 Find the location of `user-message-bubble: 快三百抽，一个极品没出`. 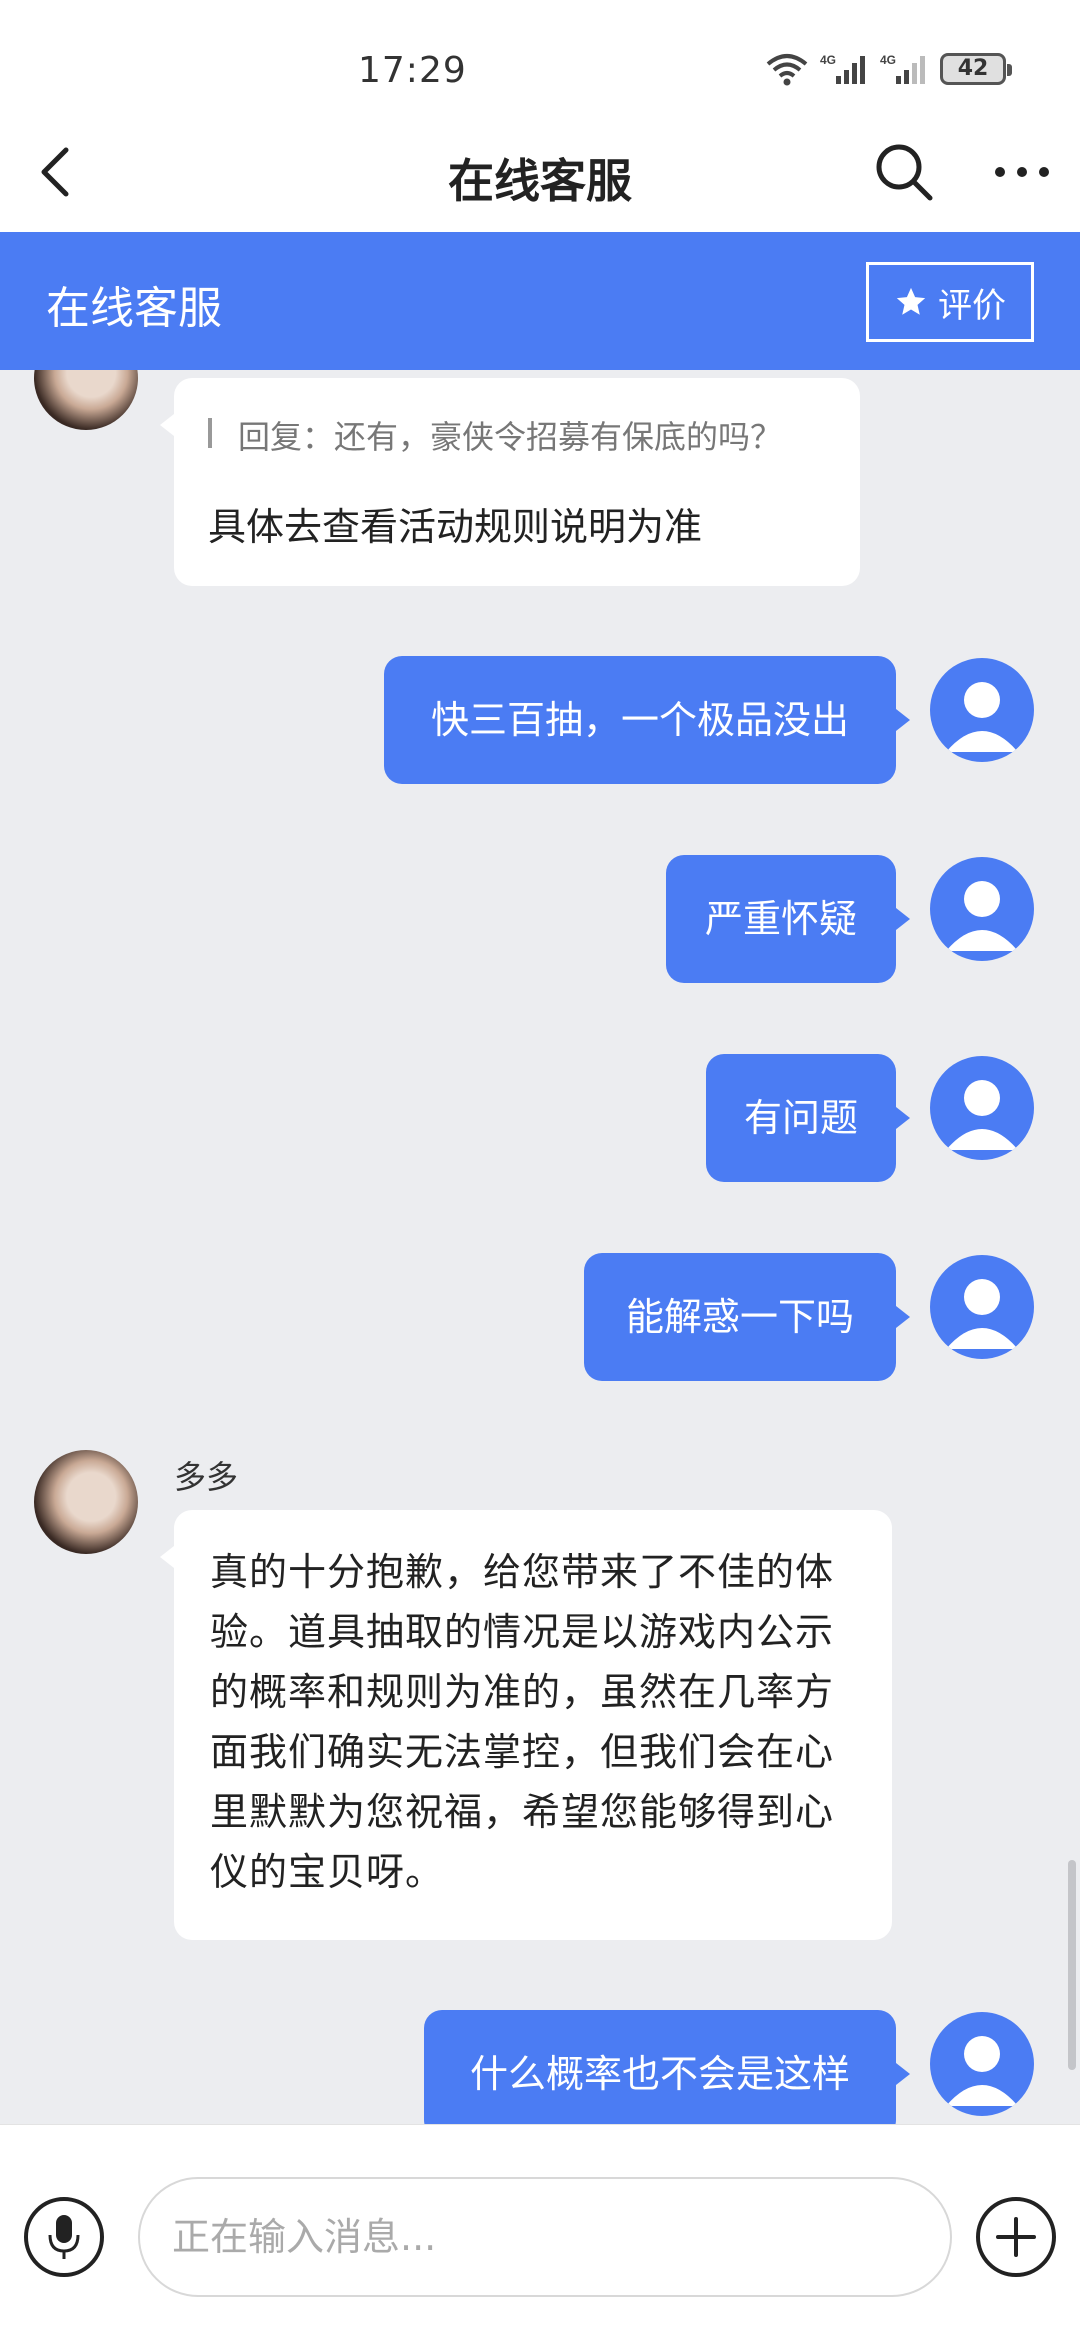

user-message-bubble: 快三百抽，一个极品没出 is located at coordinates (647, 720).